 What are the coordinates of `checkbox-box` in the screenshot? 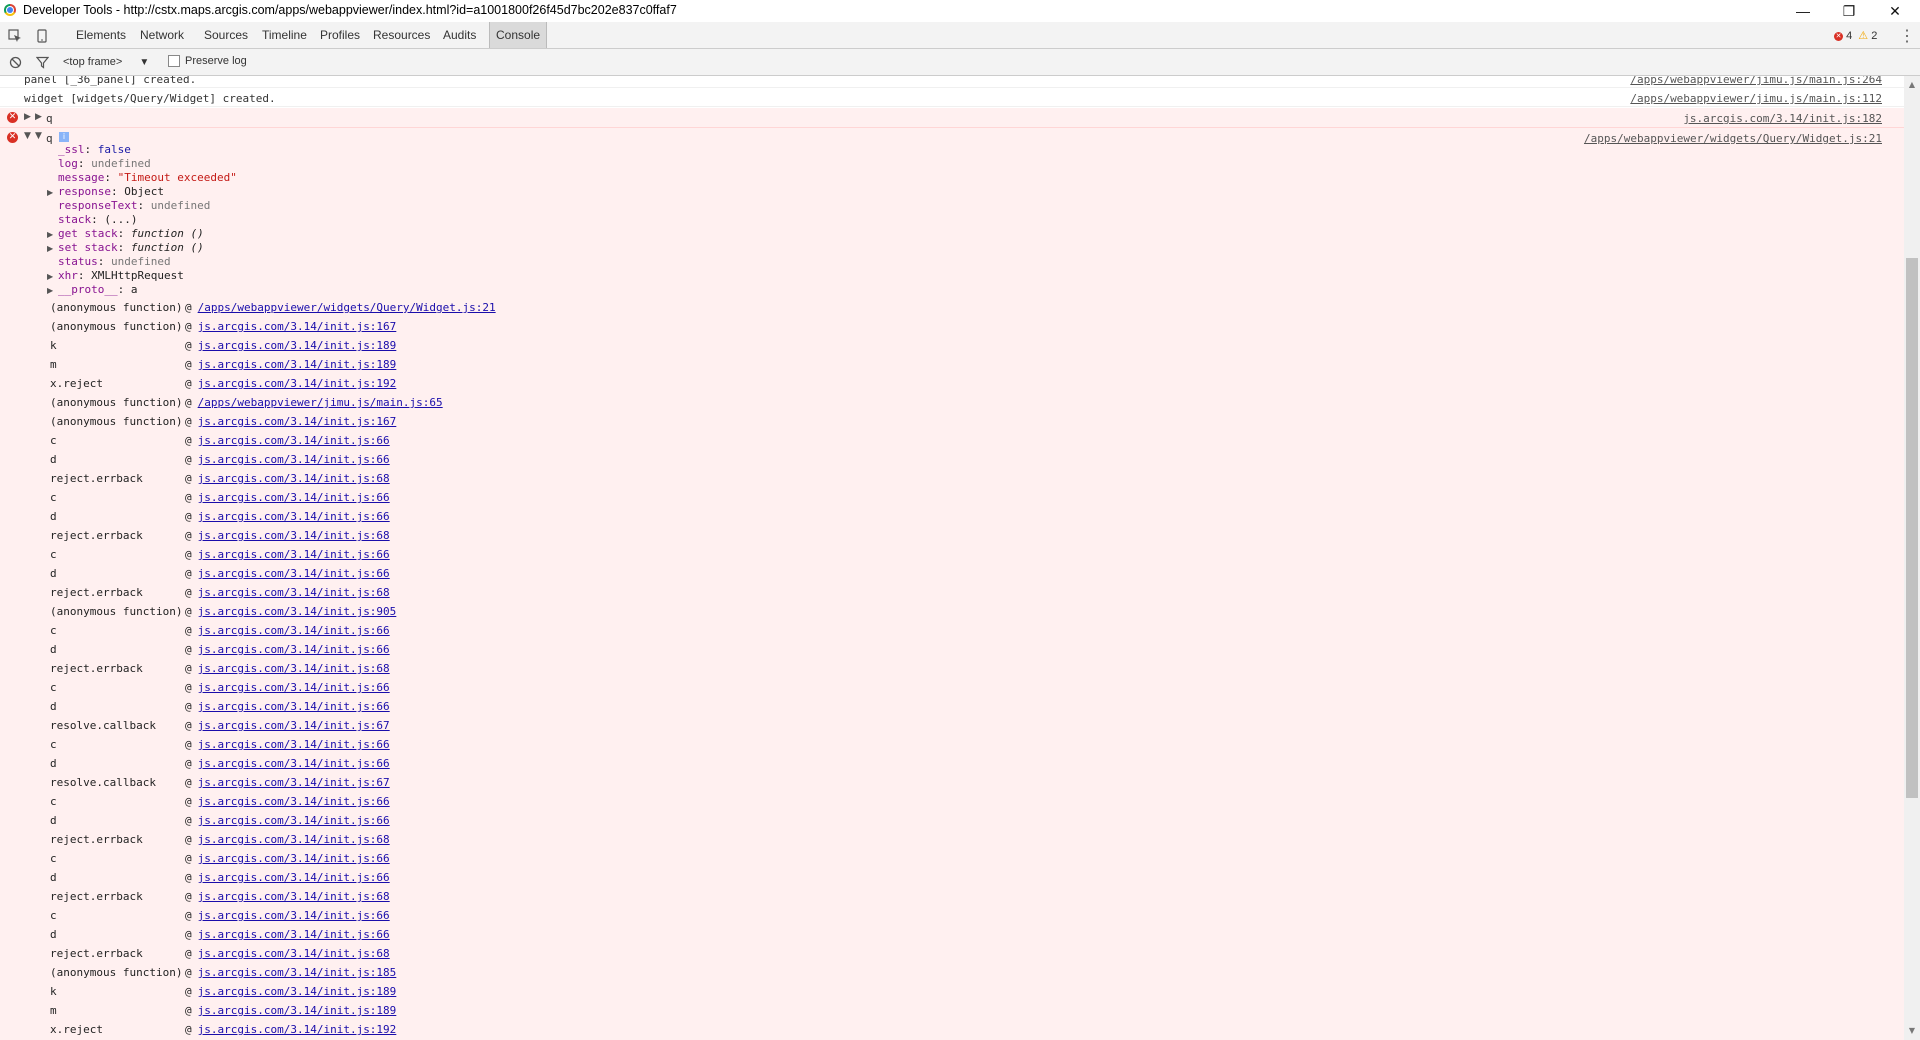 It's located at (174, 61).